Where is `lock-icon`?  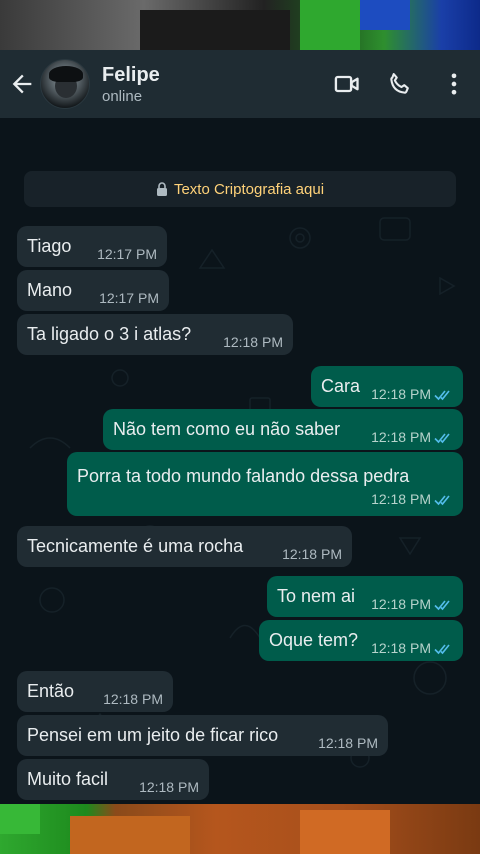 lock-icon is located at coordinates (161, 189).